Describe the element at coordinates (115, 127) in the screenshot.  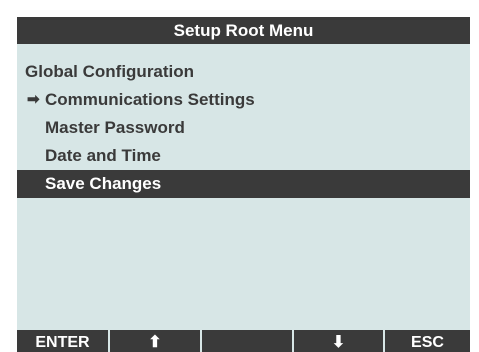
I see `menu-item-label: Master Password` at that location.